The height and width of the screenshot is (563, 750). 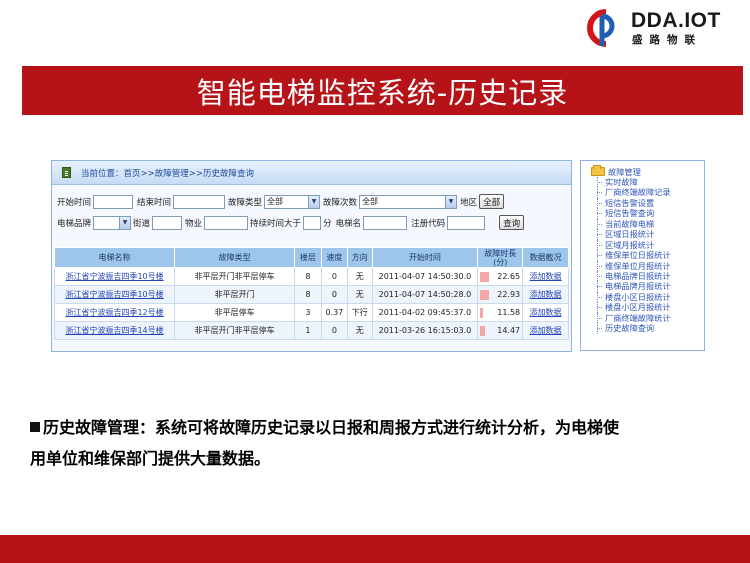 I want to click on brand-label: 电梯品牌, so click(x=74, y=223).